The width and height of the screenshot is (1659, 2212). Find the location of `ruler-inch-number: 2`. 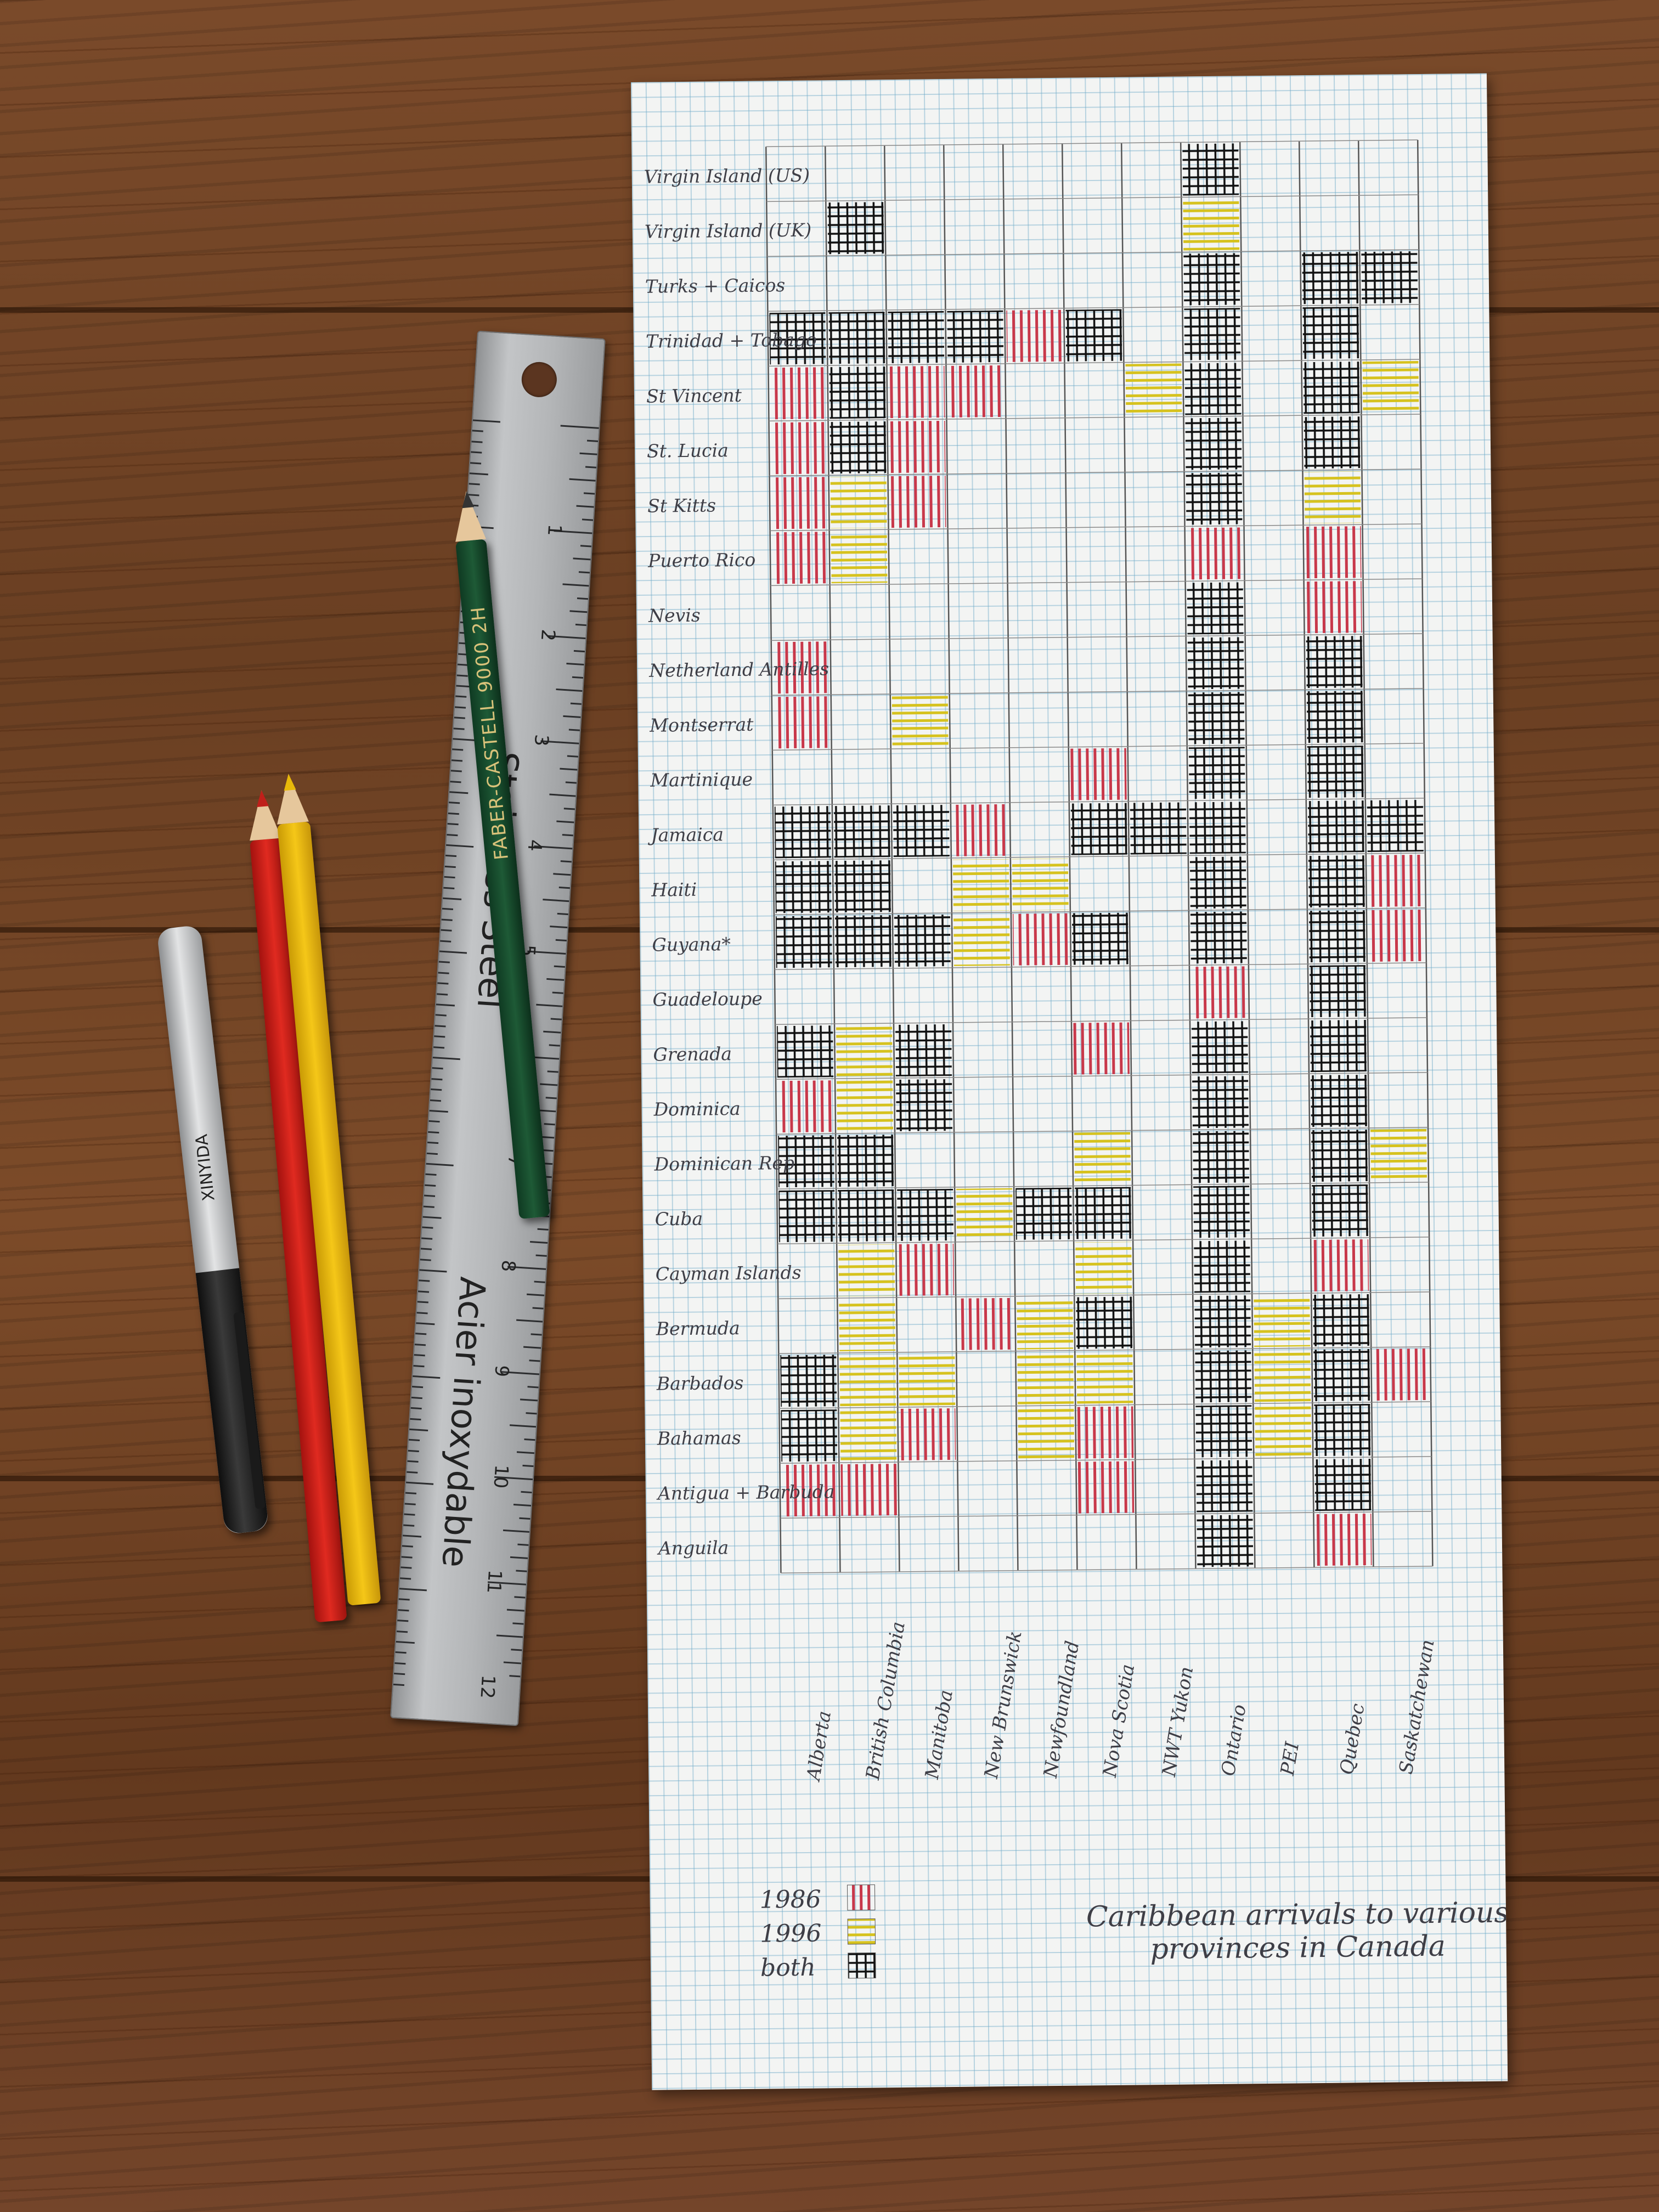

ruler-inch-number: 2 is located at coordinates (548, 635).